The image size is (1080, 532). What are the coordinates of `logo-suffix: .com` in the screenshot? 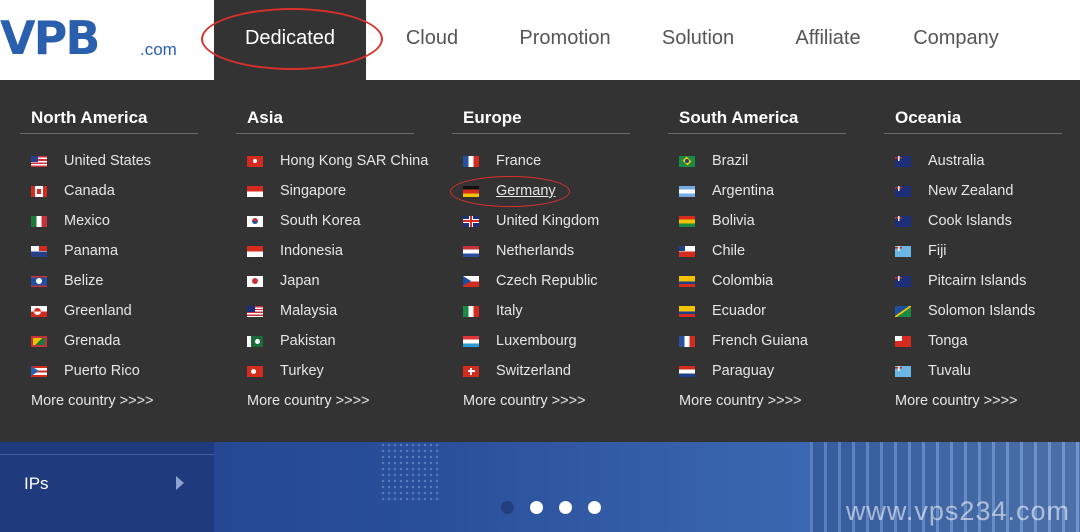 It's located at (158, 49).